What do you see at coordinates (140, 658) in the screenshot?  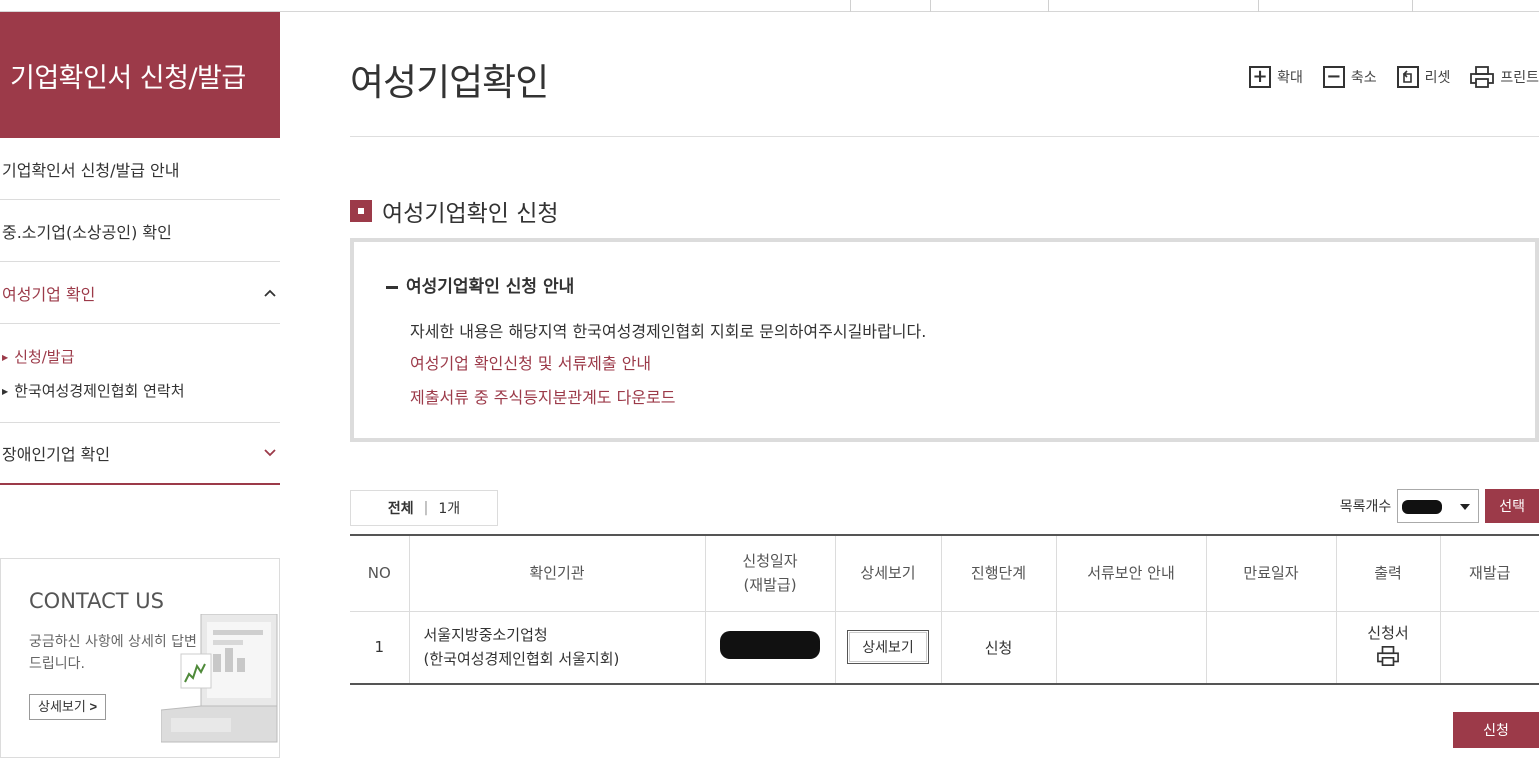 I see `contact-box: CONTACT US 궁금하신 사항에 상세히 답변 드립니다. 상세보기 >` at bounding box center [140, 658].